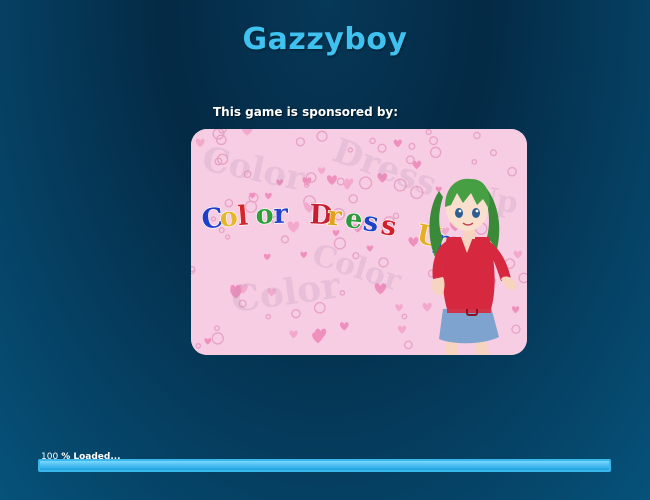  I want to click on svg-text: o, so click(265, 215).